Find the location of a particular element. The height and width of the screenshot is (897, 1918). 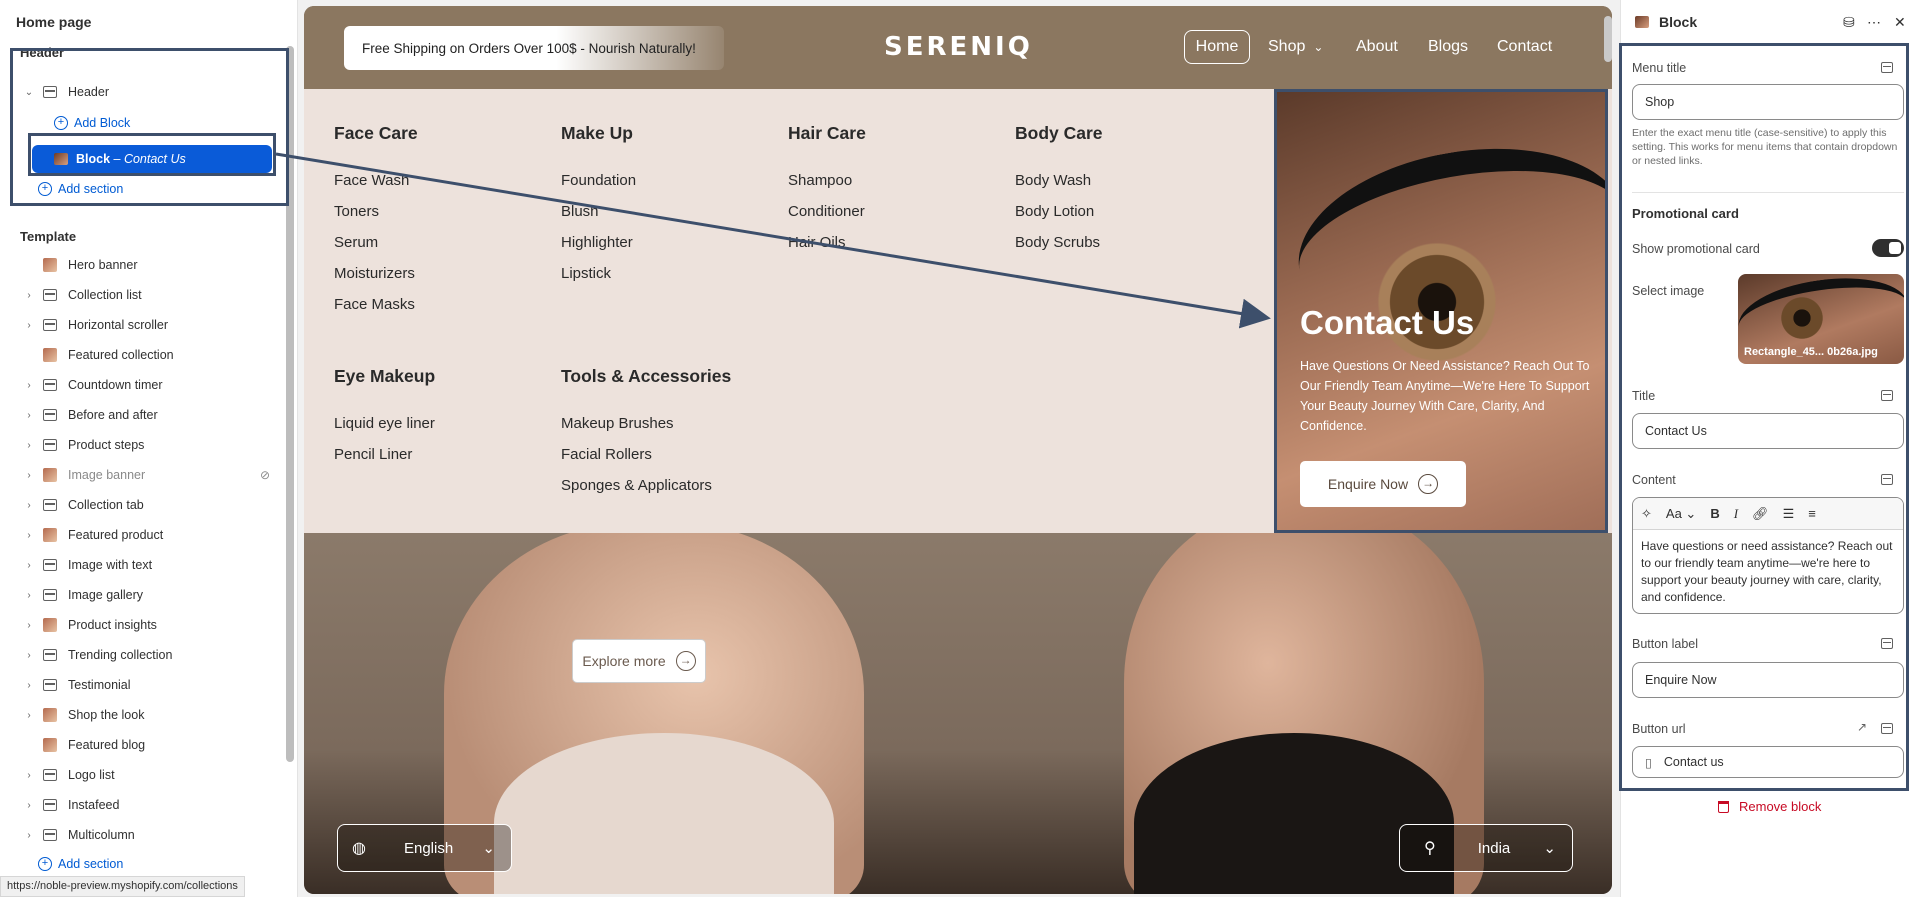

image-picker: Rectangle_45... 0b26a.jpg is located at coordinates (1821, 319).